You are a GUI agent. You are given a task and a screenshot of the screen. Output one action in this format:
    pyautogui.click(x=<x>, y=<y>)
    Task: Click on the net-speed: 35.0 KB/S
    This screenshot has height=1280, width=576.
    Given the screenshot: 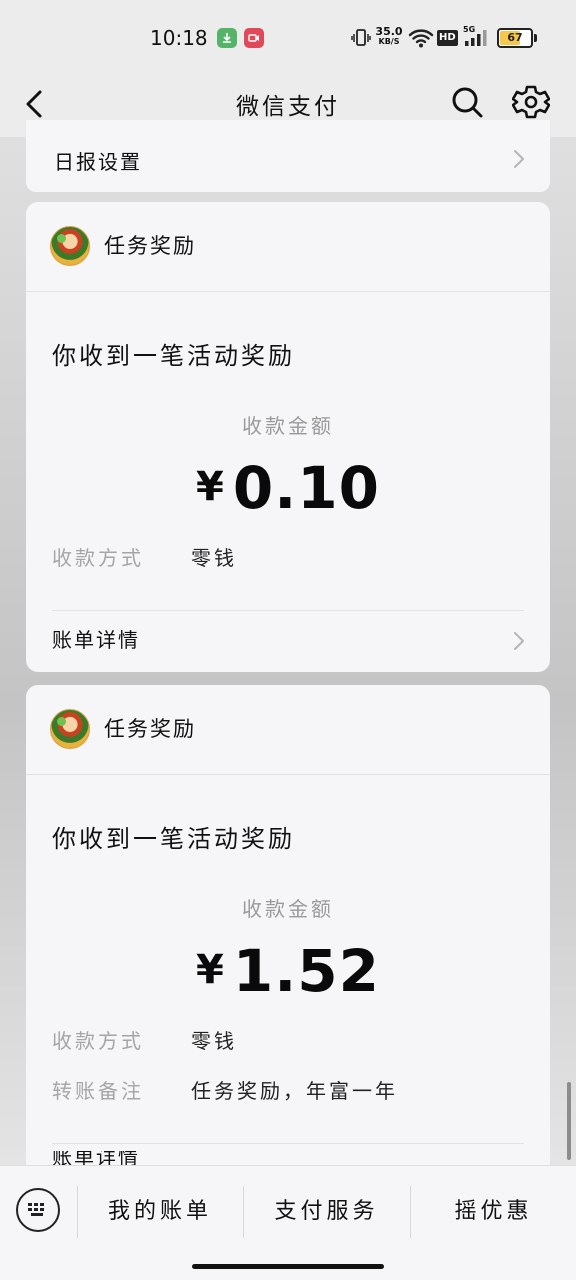 What is the action you would take?
    pyautogui.click(x=389, y=36)
    